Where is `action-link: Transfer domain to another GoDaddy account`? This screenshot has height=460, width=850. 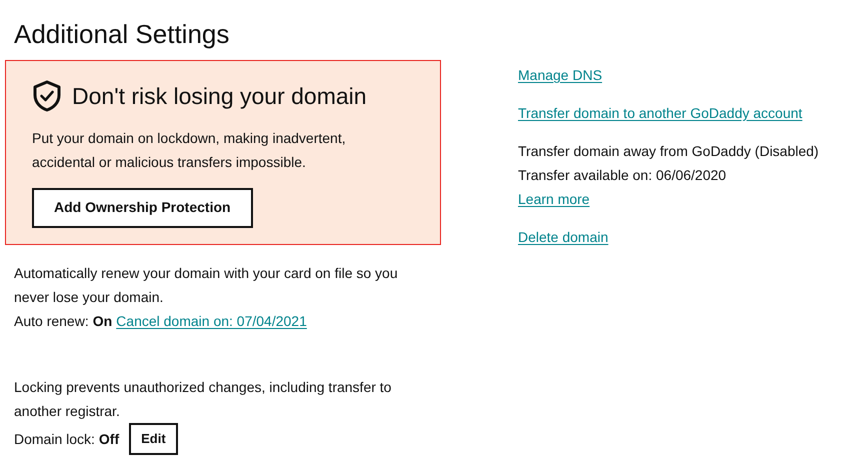
action-link: Transfer domain to another GoDaddy account is located at coordinates (660, 113).